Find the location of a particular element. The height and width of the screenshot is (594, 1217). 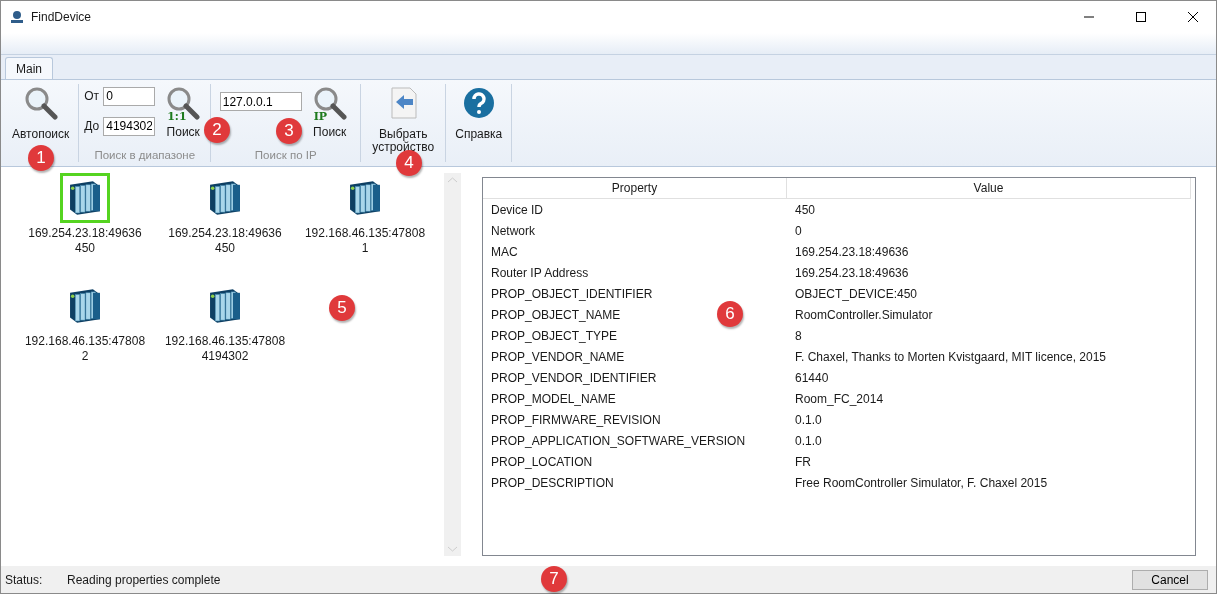

group-caption: Поиск в диапазоне is located at coordinates (145, 155).